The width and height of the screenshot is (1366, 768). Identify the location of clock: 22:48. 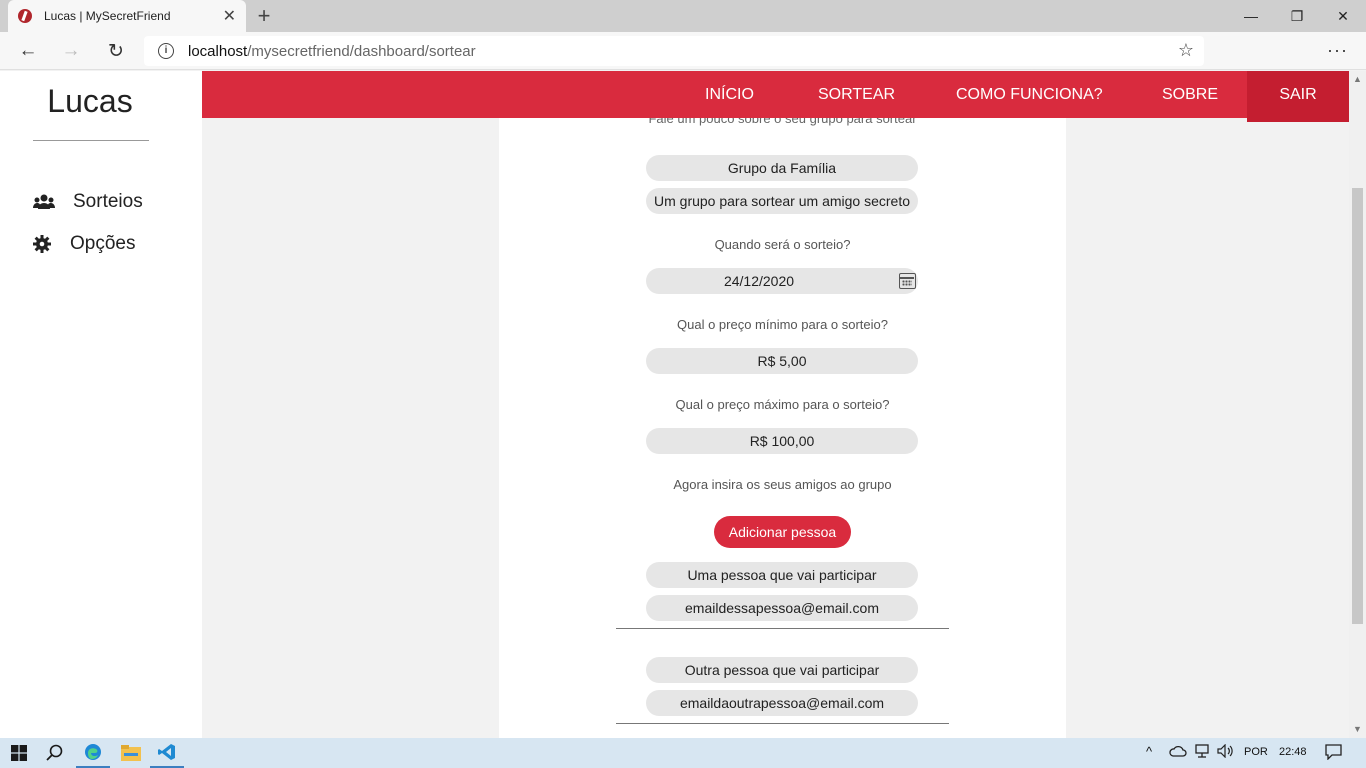
(1293, 752).